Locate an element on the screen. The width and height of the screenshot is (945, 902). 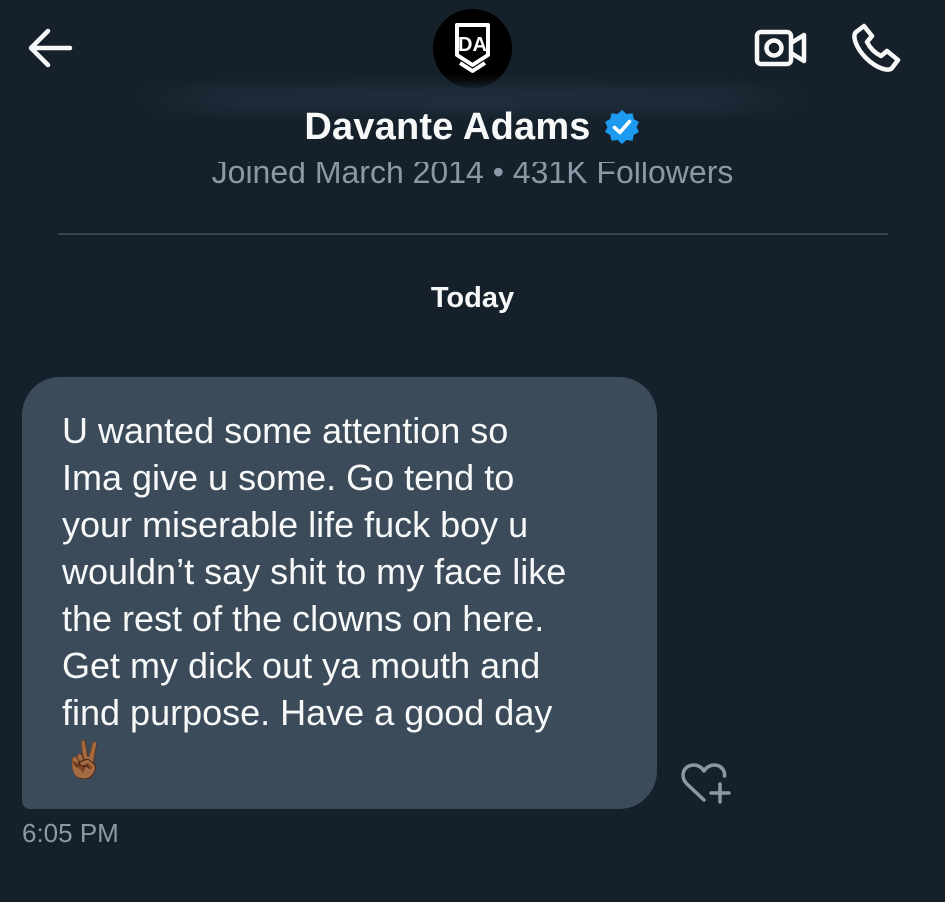
heart-plus-icon is located at coordinates (706, 783).